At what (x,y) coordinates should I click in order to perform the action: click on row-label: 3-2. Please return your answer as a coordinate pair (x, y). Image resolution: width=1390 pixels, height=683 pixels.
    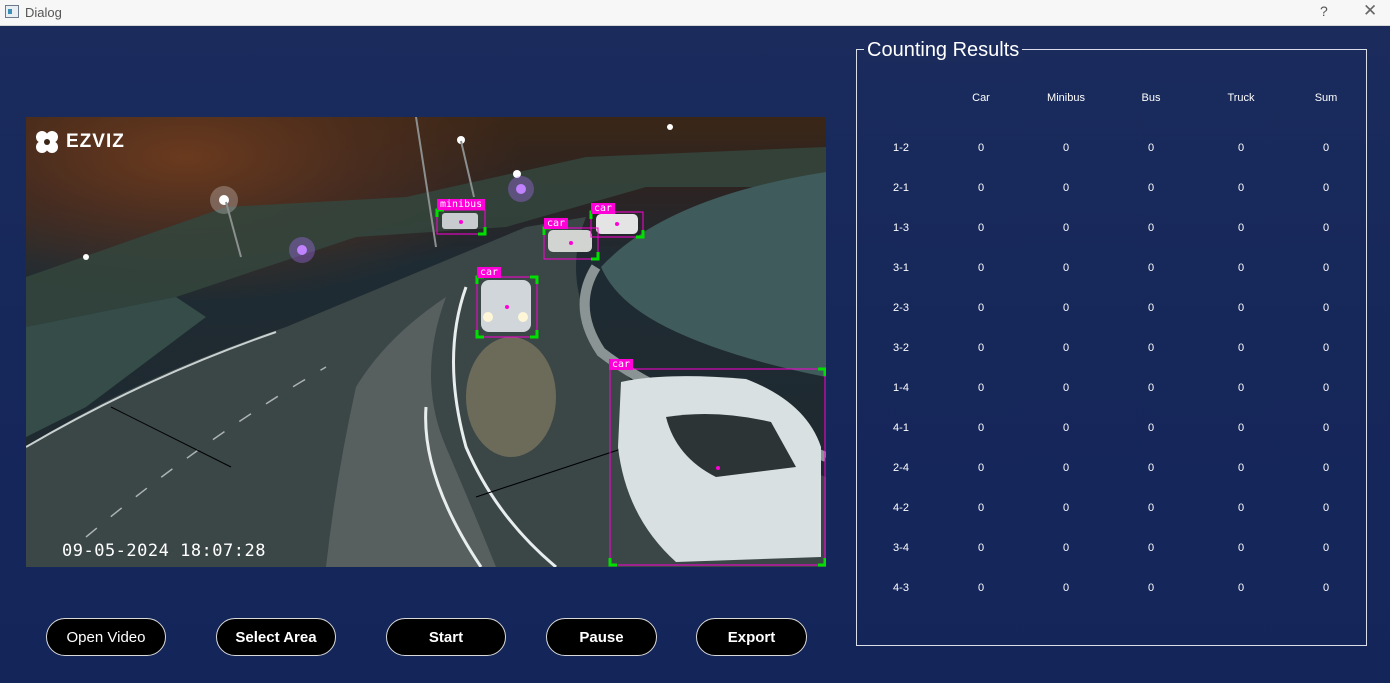
    Looking at the image, I should click on (901, 348).